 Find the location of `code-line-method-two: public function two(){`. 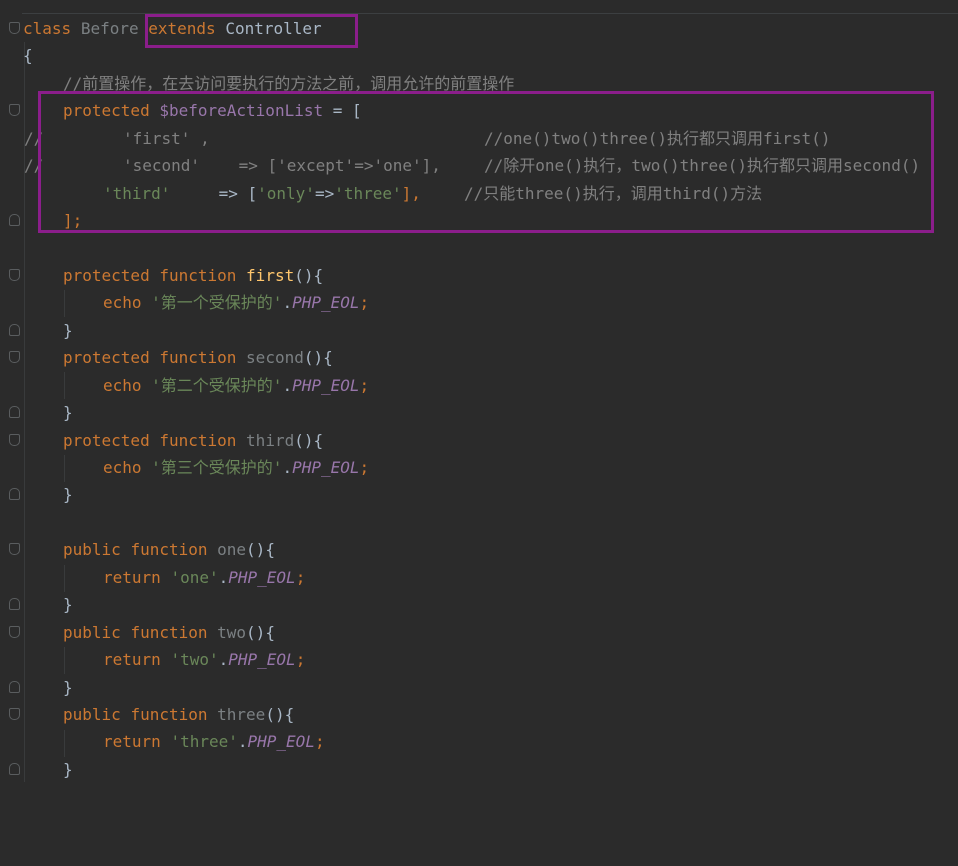

code-line-method-two: public function two(){ is located at coordinates (479, 632).